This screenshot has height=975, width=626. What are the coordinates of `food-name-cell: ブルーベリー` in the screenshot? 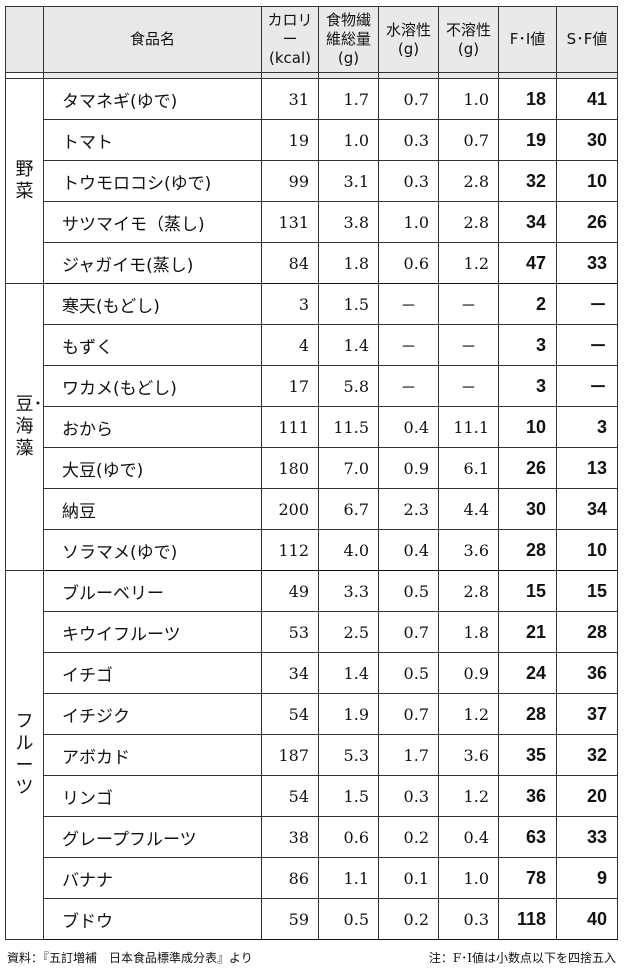 It's located at (152, 591).